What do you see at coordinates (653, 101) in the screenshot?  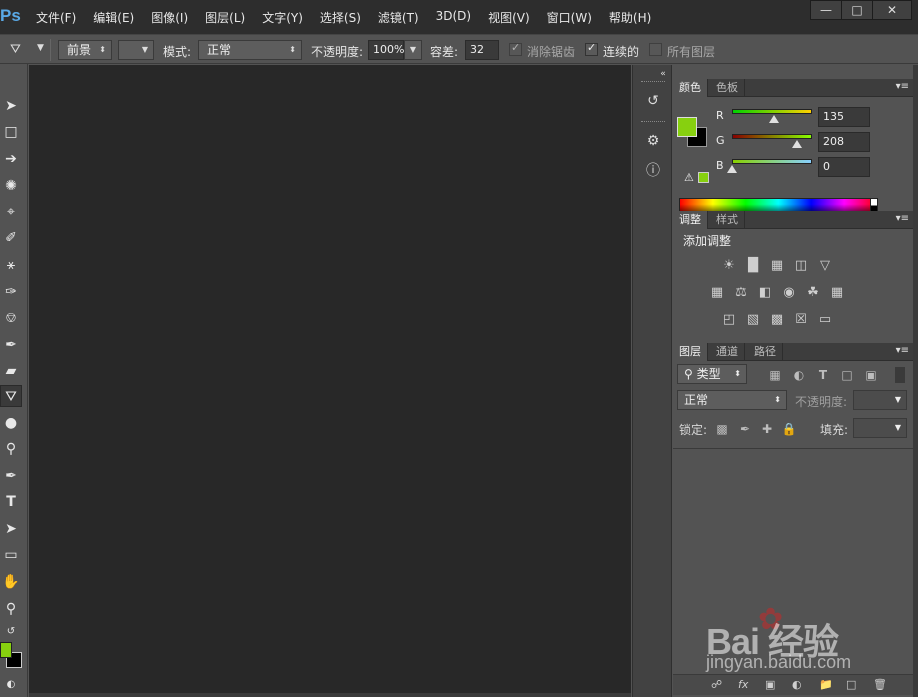 I see `history-panel-icon: ↺` at bounding box center [653, 101].